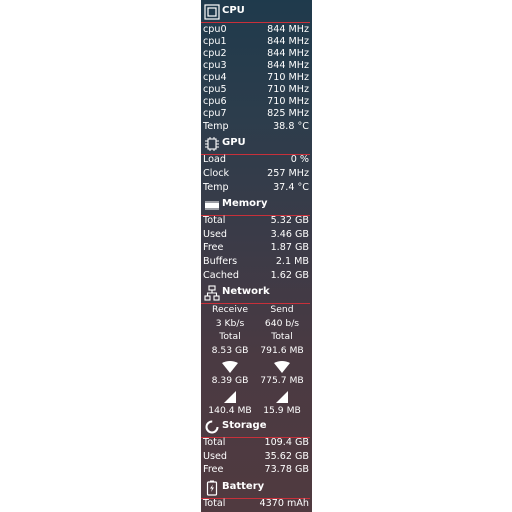 This screenshot has height=512, width=512. What do you see at coordinates (256, 144) in the screenshot?
I see `gpu-section-header: GPU` at bounding box center [256, 144].